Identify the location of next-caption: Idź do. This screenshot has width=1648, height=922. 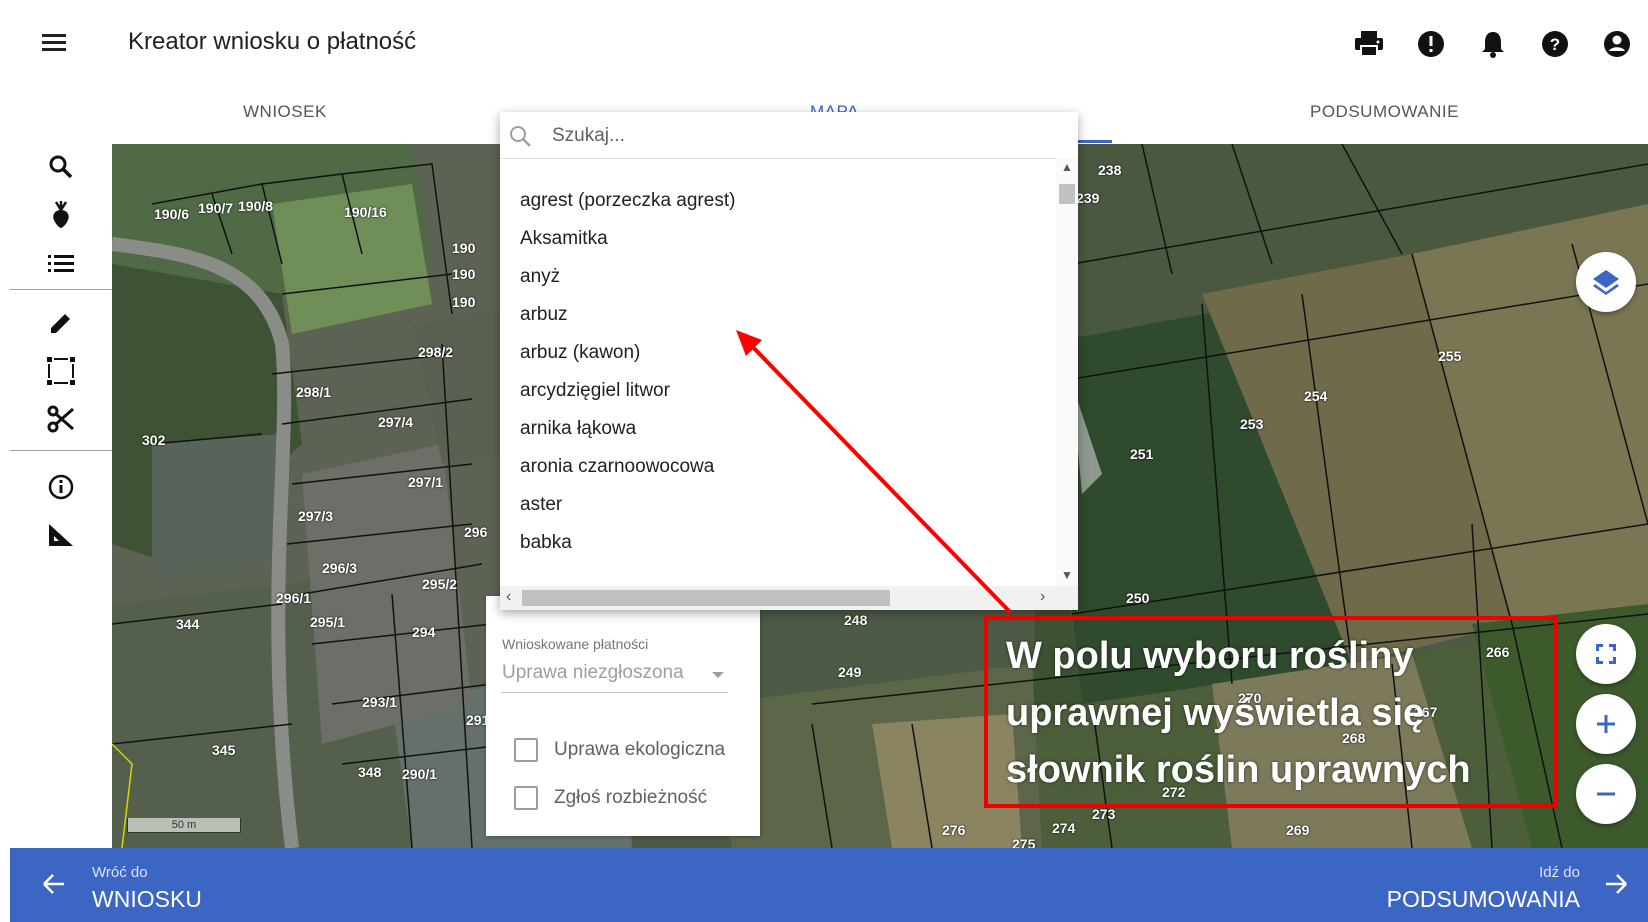
(1559, 872).